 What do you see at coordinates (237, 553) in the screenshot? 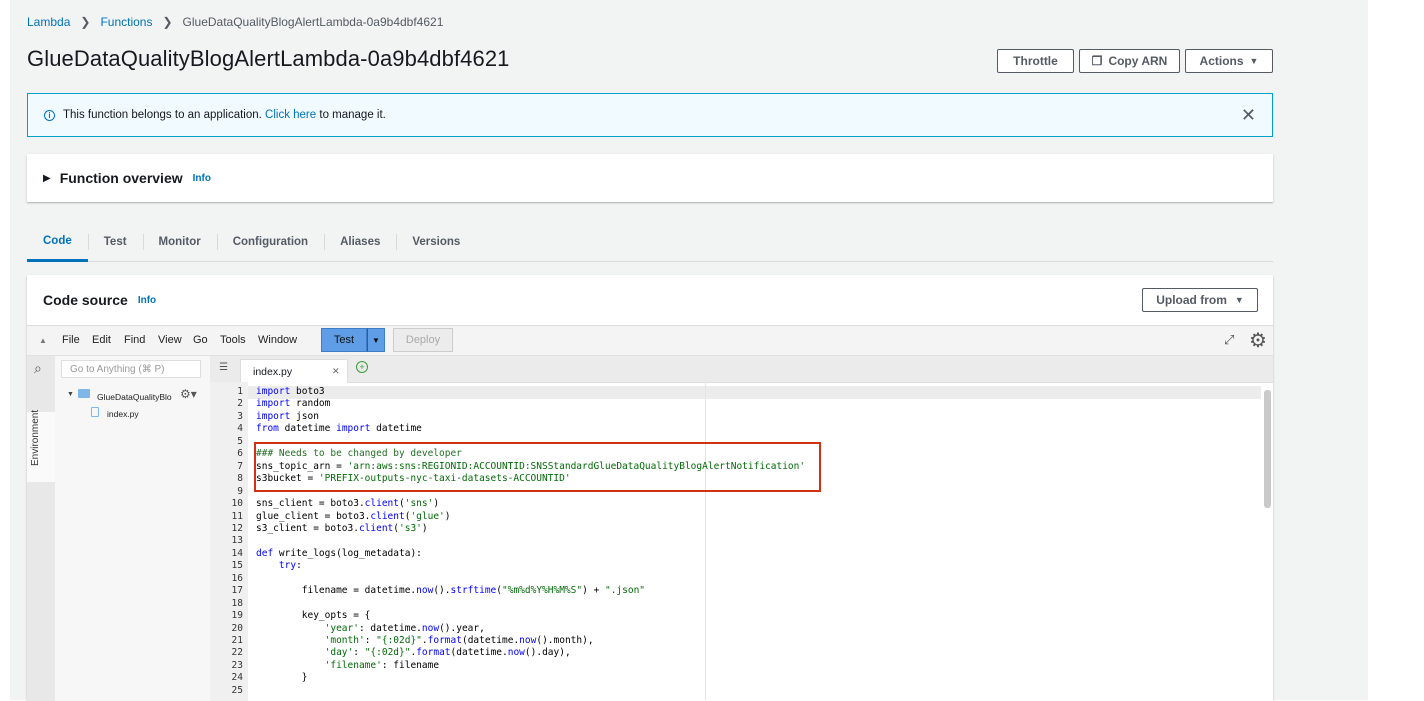
I see `line-number: 14` at bounding box center [237, 553].